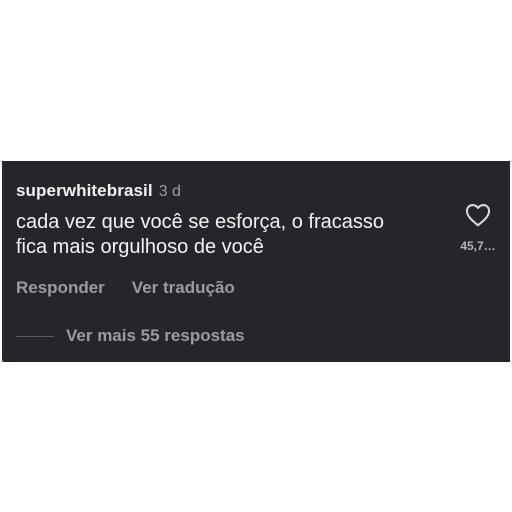 The image size is (512, 512). I want to click on comment-timestamp: 3 d, so click(169, 191).